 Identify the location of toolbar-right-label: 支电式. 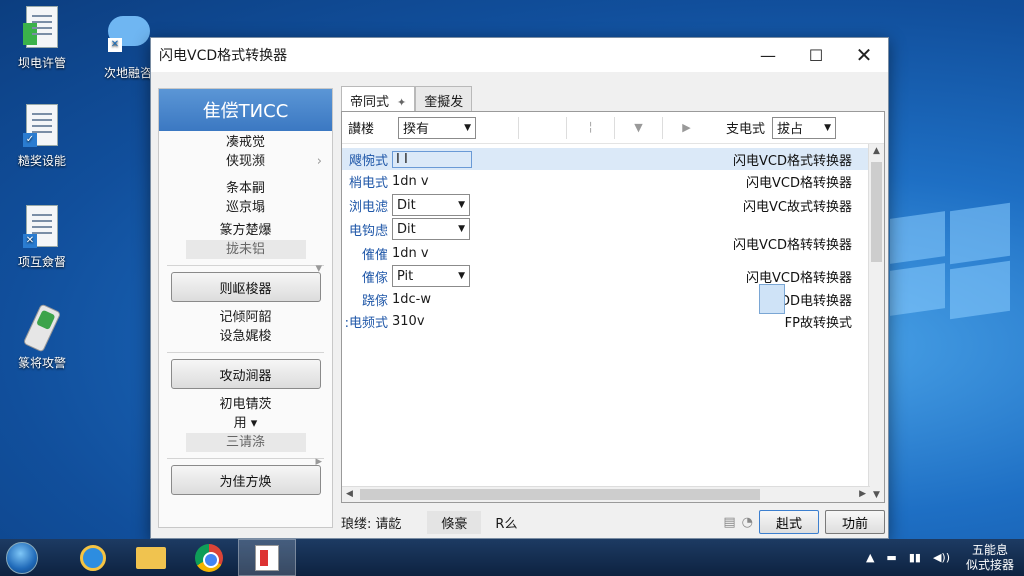
(746, 129).